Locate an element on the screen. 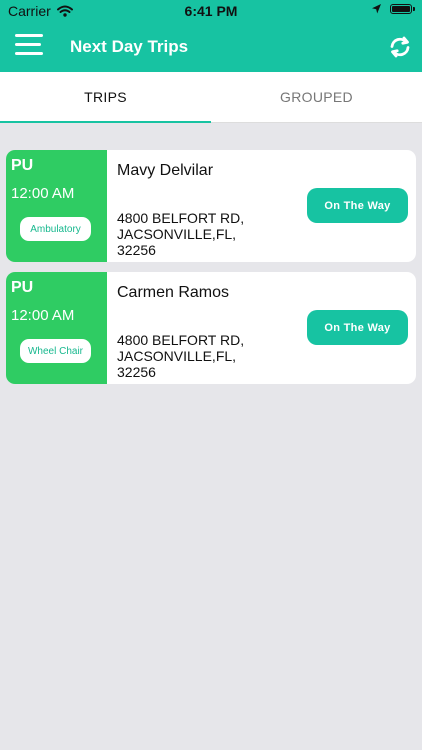 The height and width of the screenshot is (750, 422). menu-icon is located at coordinates (29, 46).